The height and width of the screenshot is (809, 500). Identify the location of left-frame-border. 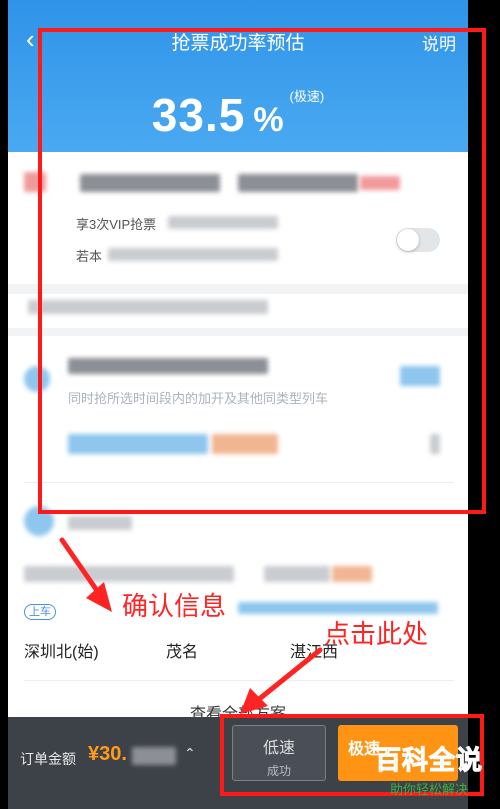
(4, 404).